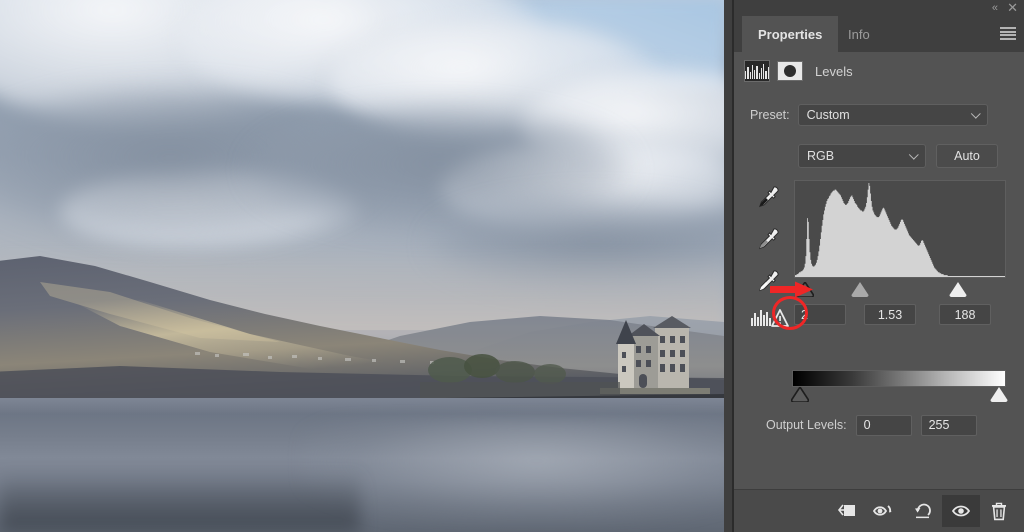 The width and height of the screenshot is (1024, 532). What do you see at coordinates (882, 510) in the screenshot?
I see `eye-arrow-icon` at bounding box center [882, 510].